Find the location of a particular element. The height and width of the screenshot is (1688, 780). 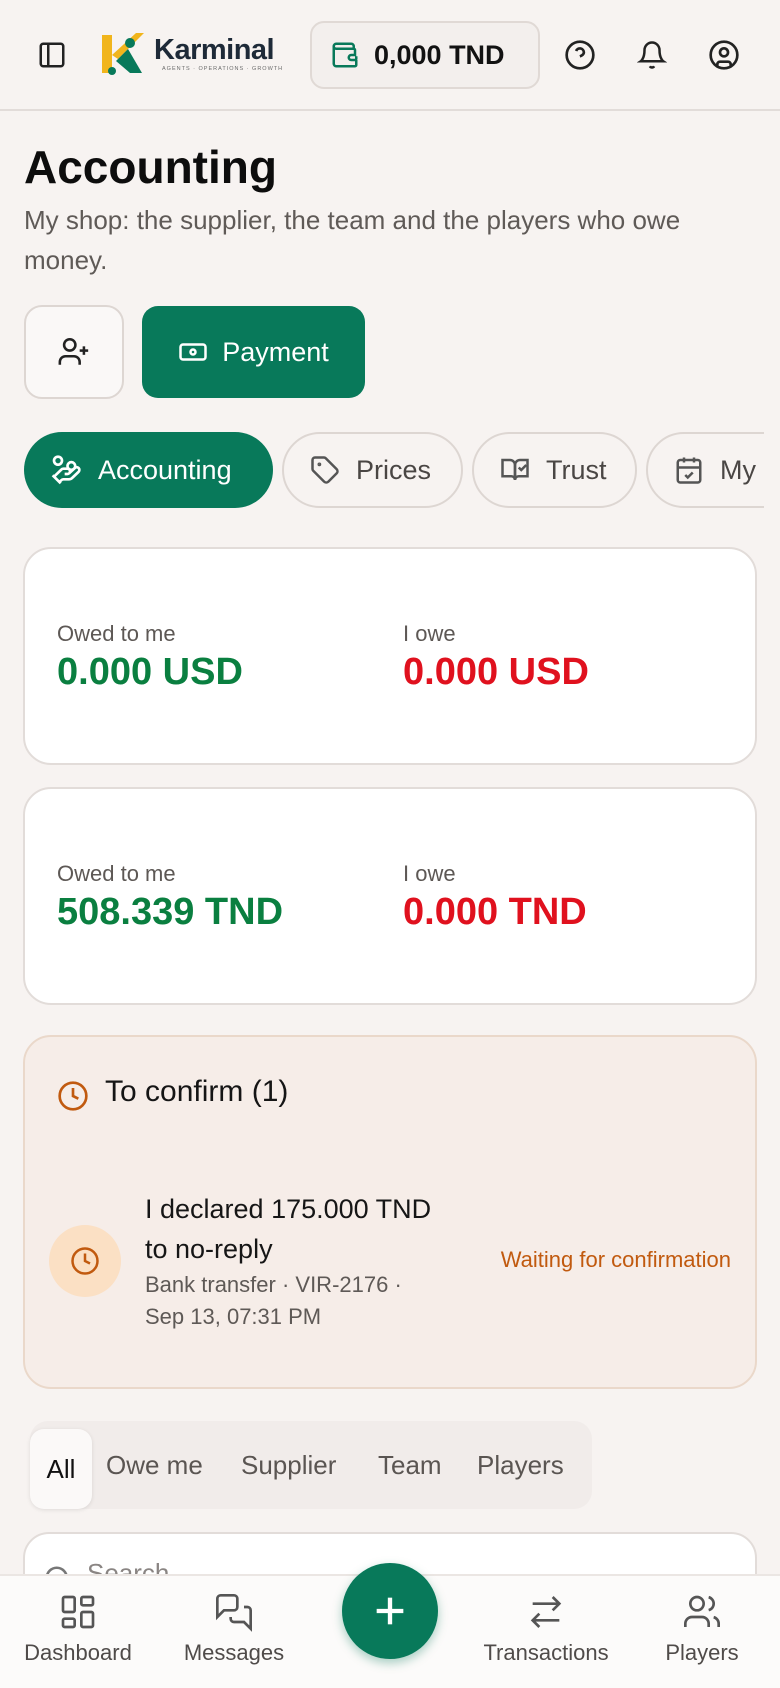

usd-balance-card: Owed to me 0.000 USD I owe 0.000 USD is located at coordinates (390, 656).